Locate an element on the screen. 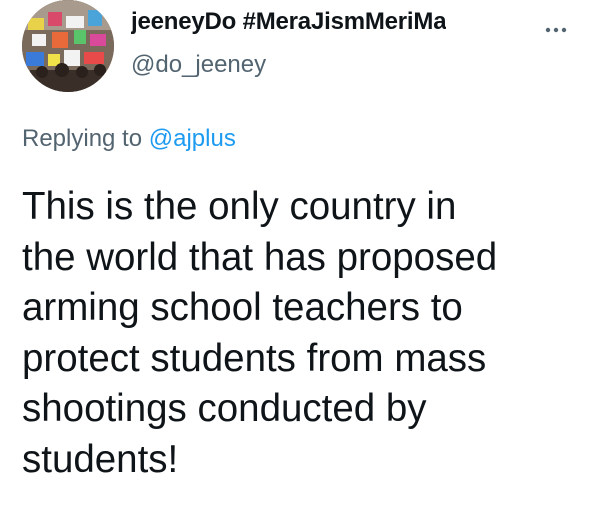 This screenshot has height=505, width=599. tweet-text-line: arming school teachers to is located at coordinates (242, 307).